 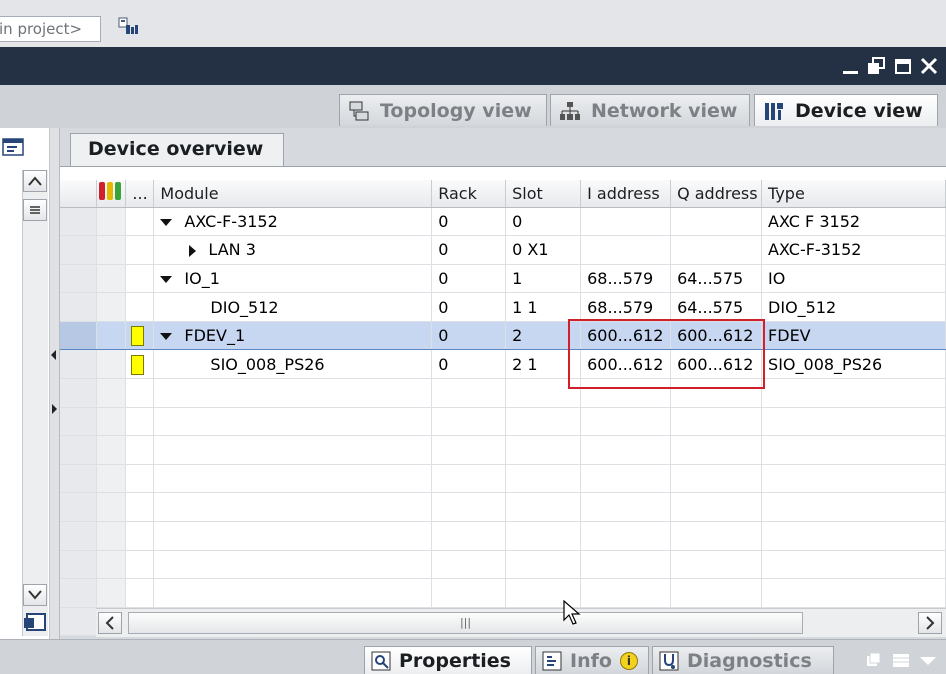 I want to click on network-search-icon, so click(x=128, y=27).